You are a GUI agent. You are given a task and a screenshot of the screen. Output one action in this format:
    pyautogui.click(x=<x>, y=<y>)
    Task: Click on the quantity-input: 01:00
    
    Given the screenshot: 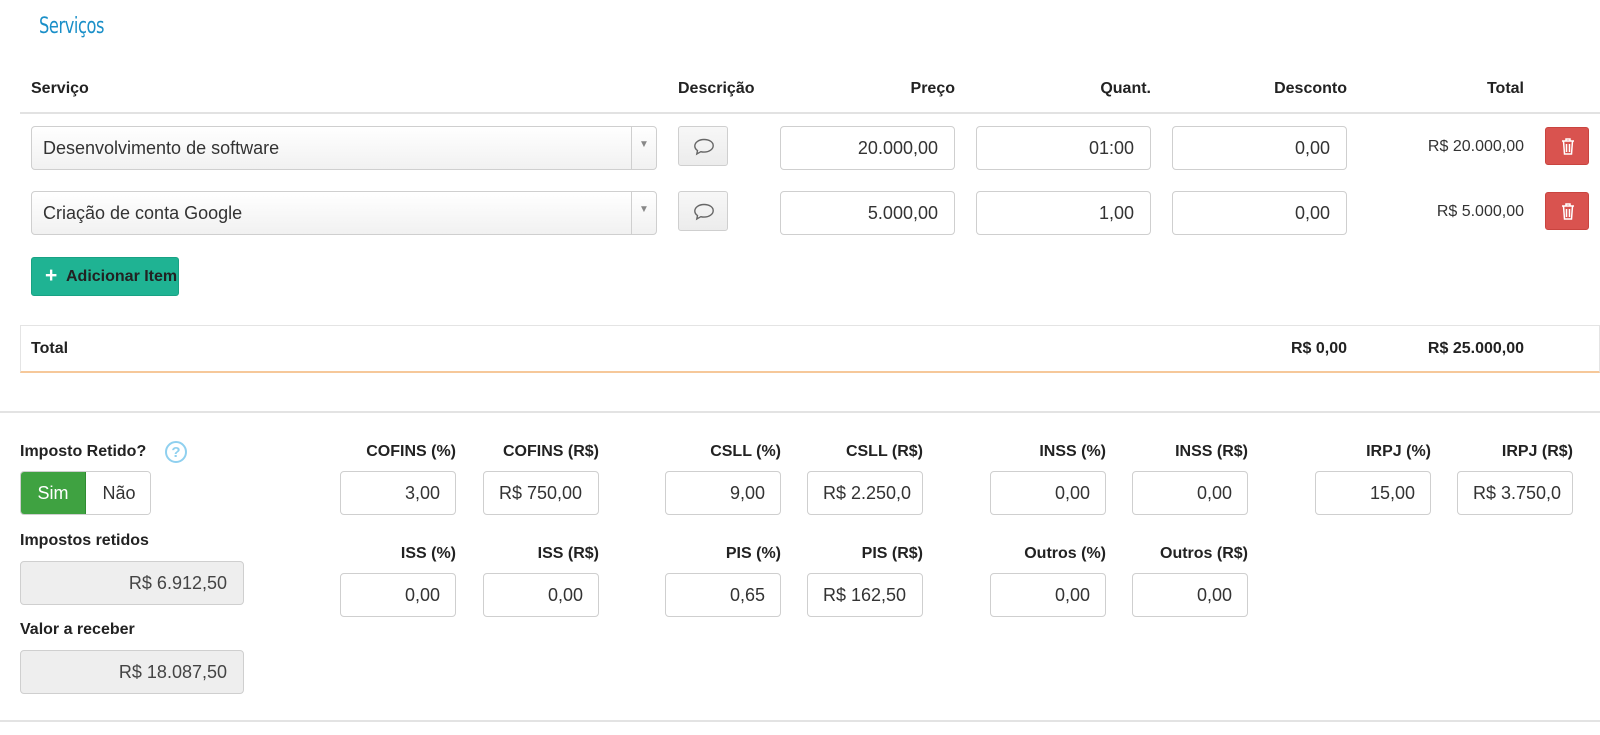 What is the action you would take?
    pyautogui.click(x=1063, y=148)
    